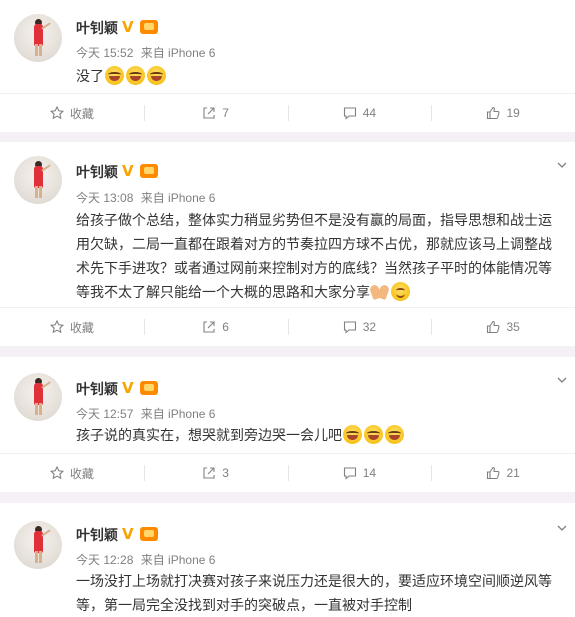  I want to click on like-count: 35, so click(513, 327).